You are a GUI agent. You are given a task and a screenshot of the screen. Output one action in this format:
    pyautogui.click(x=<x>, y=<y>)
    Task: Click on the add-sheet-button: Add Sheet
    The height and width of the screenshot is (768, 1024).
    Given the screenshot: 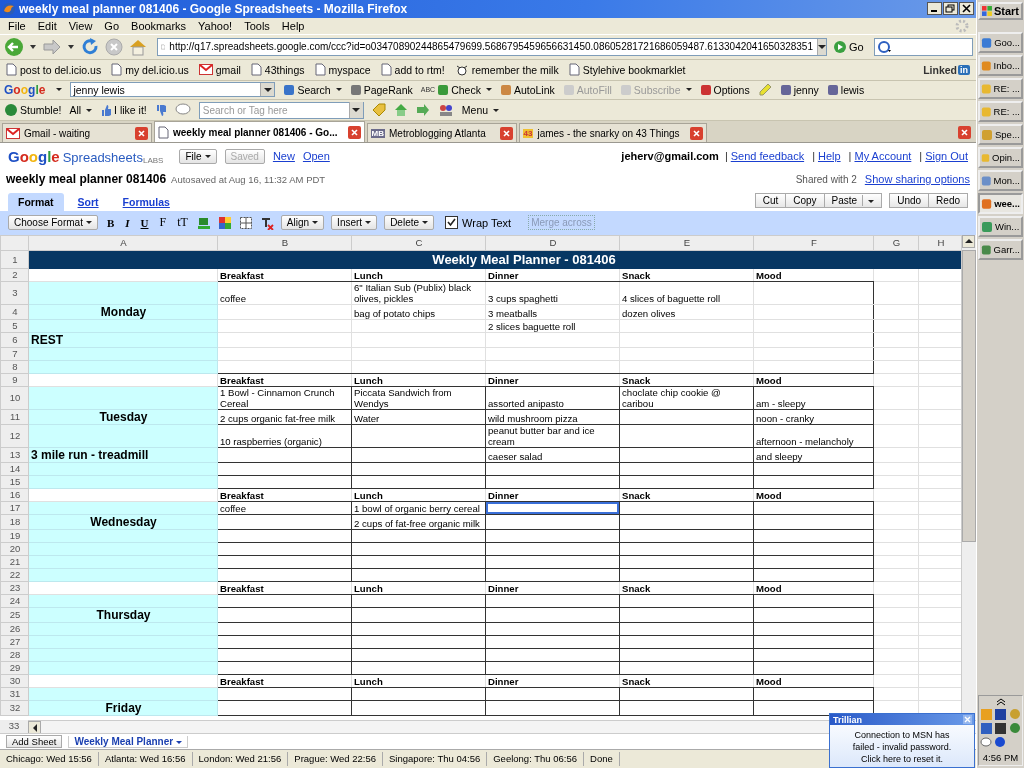 What is the action you would take?
    pyautogui.click(x=34, y=742)
    